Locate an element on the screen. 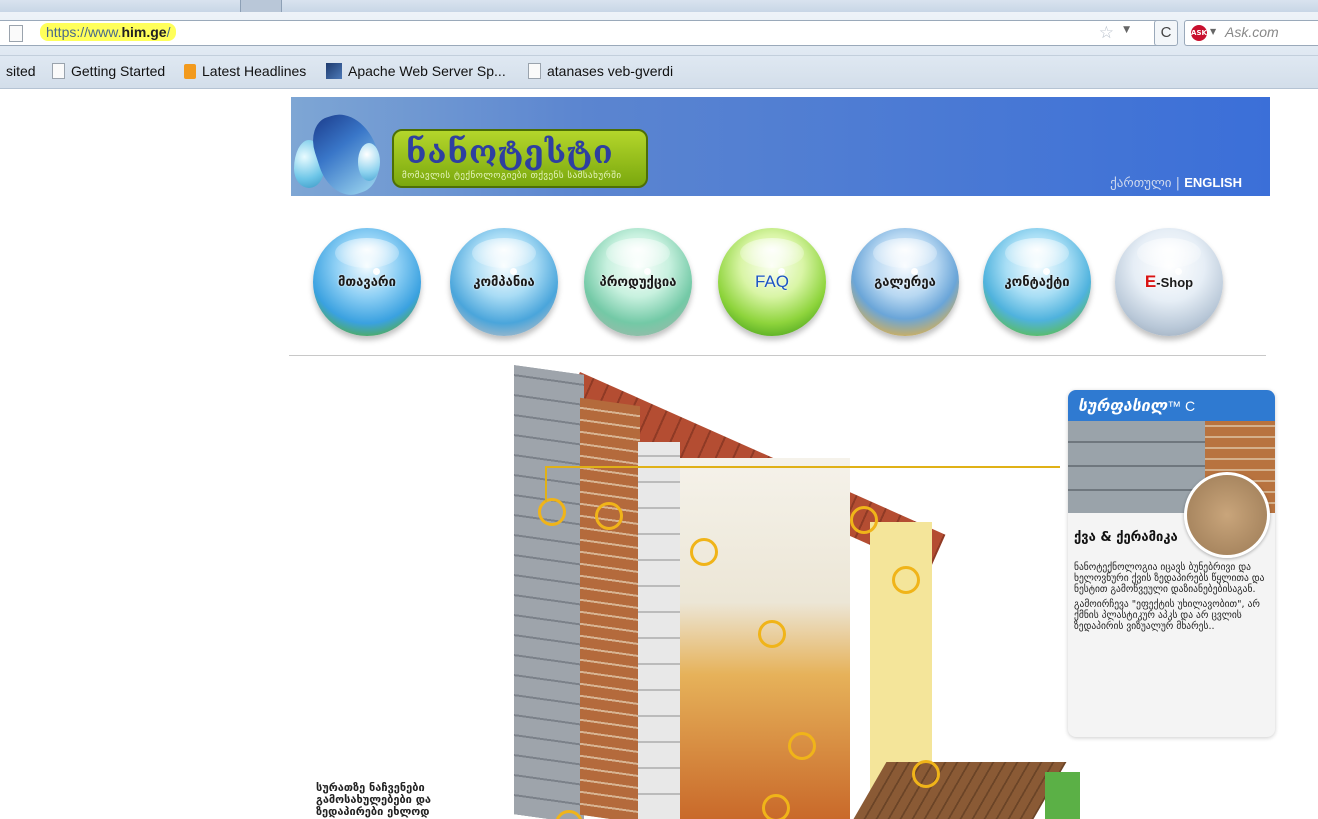 This screenshot has height=819, width=1318. nav-gallery-button: გალერეა is located at coordinates (905, 282).